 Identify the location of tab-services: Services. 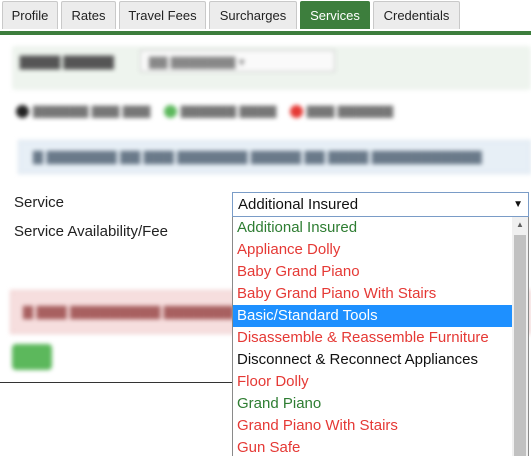
(335, 15).